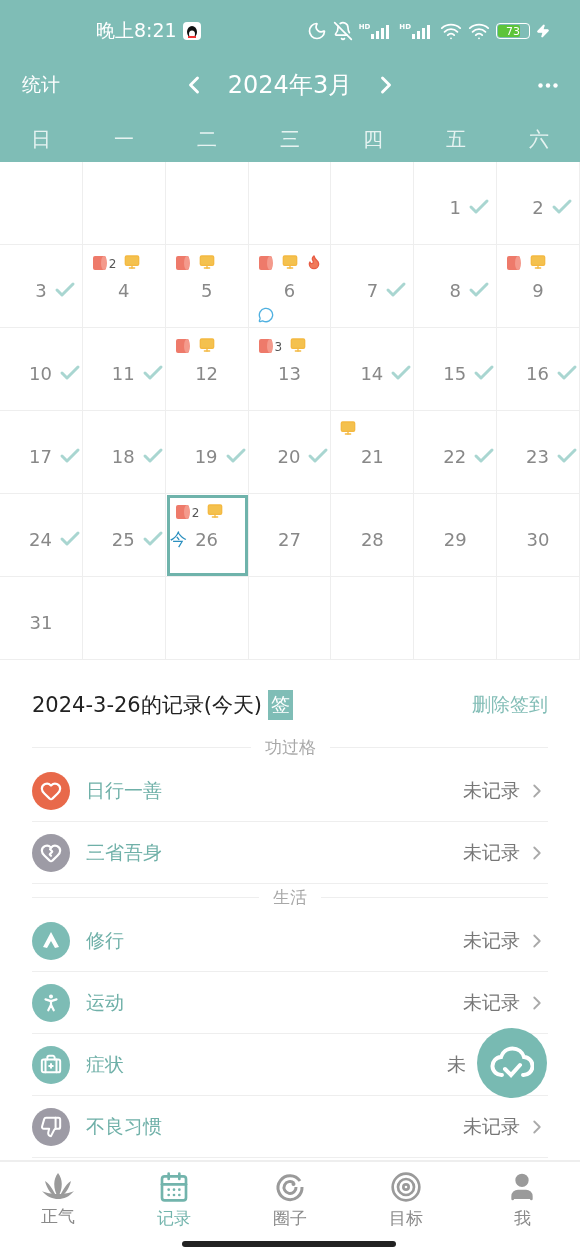  I want to click on day-cell: 18, so click(124, 452).